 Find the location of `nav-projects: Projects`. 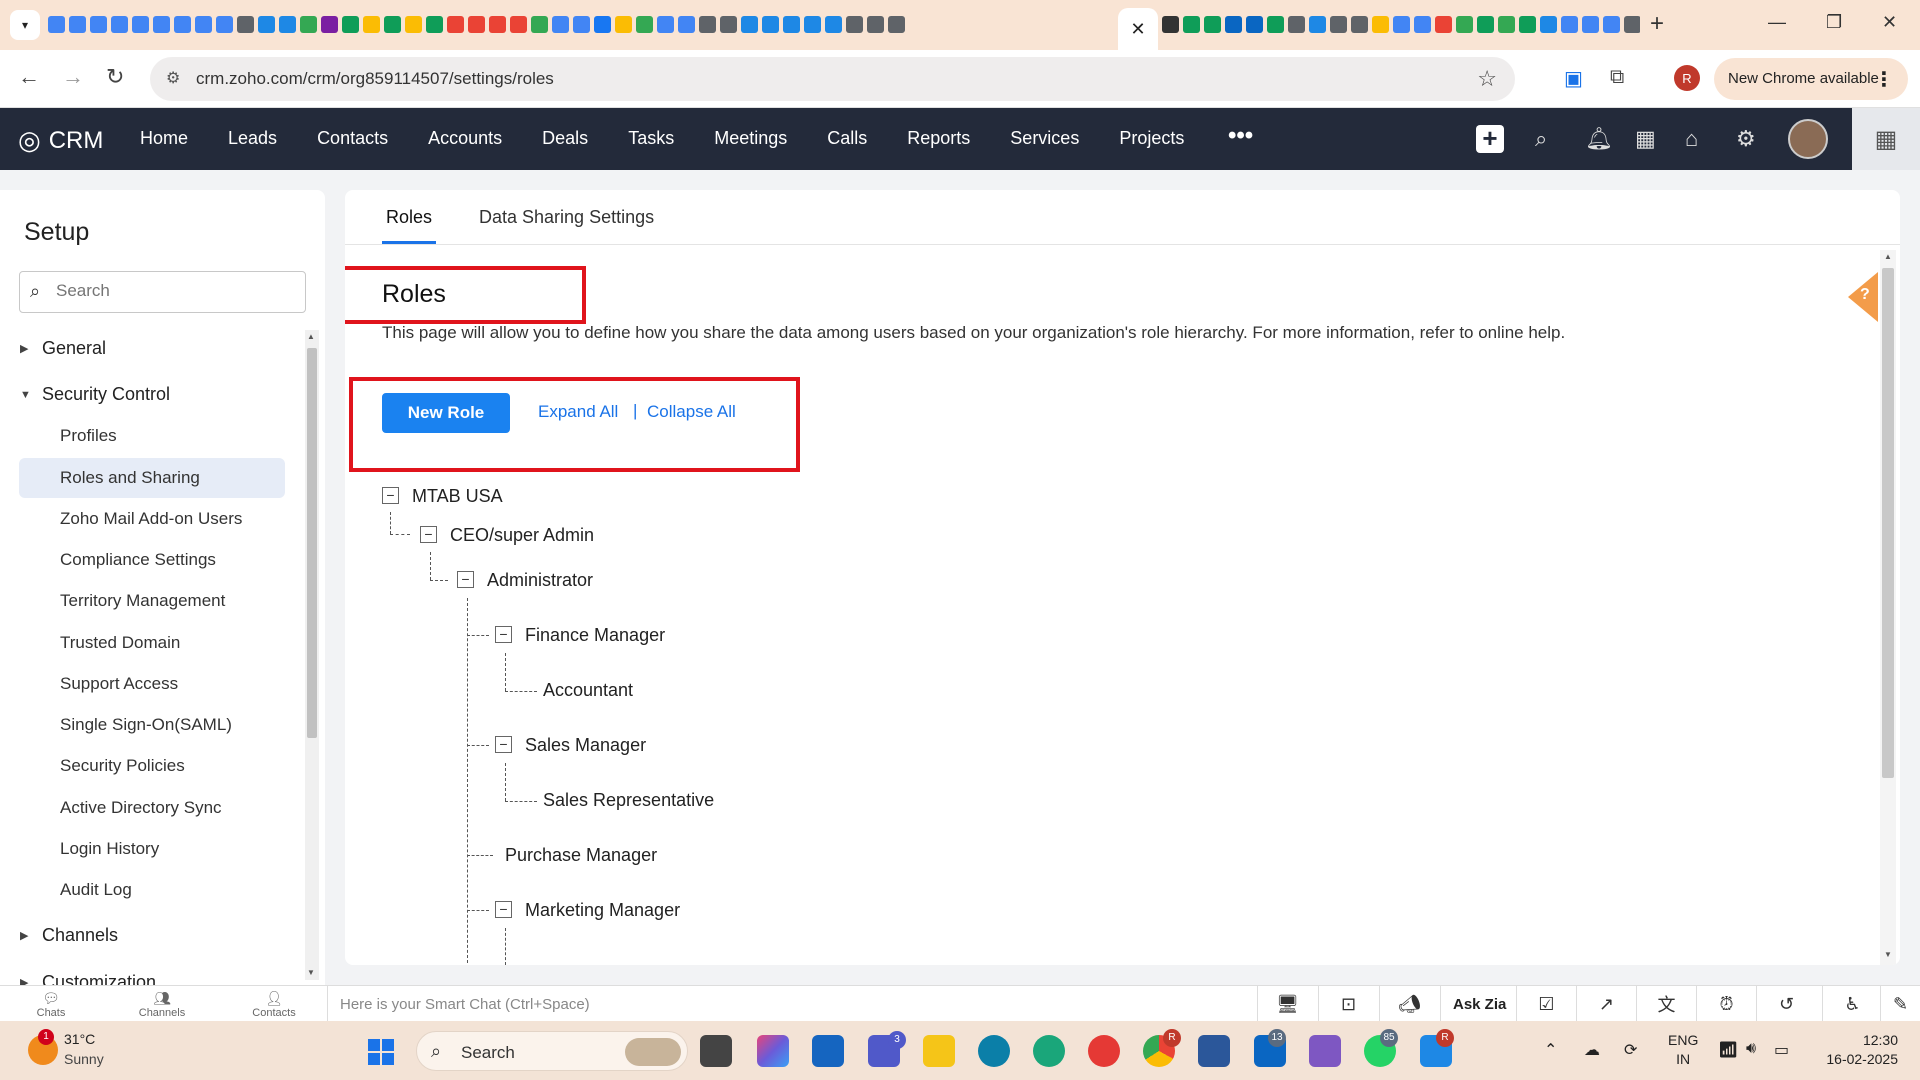

nav-projects: Projects is located at coordinates (1151, 138).